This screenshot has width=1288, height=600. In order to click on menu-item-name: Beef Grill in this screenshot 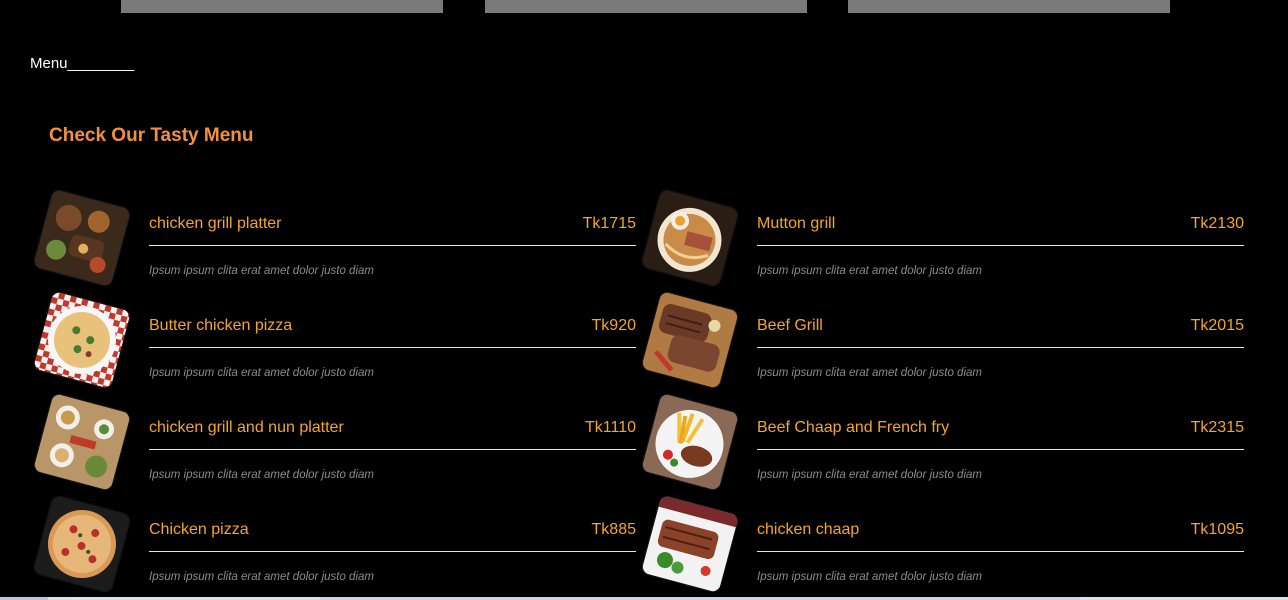, I will do `click(790, 325)`.